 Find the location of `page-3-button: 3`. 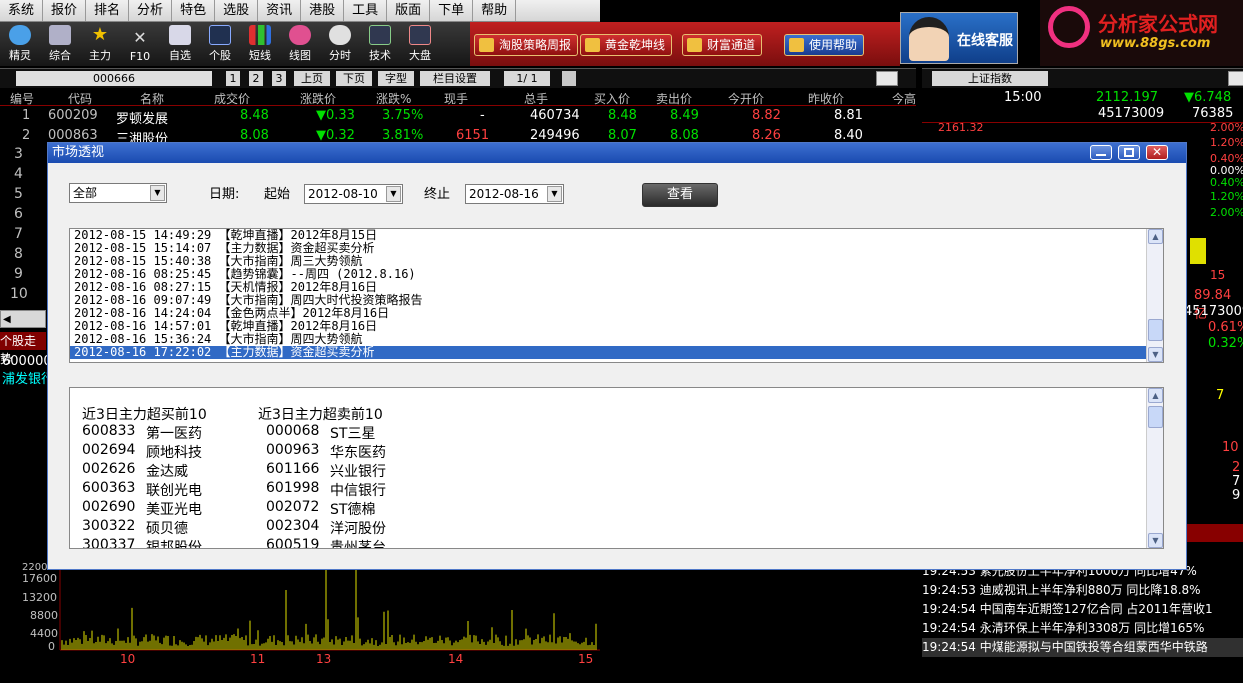

page-3-button: 3 is located at coordinates (279, 78).